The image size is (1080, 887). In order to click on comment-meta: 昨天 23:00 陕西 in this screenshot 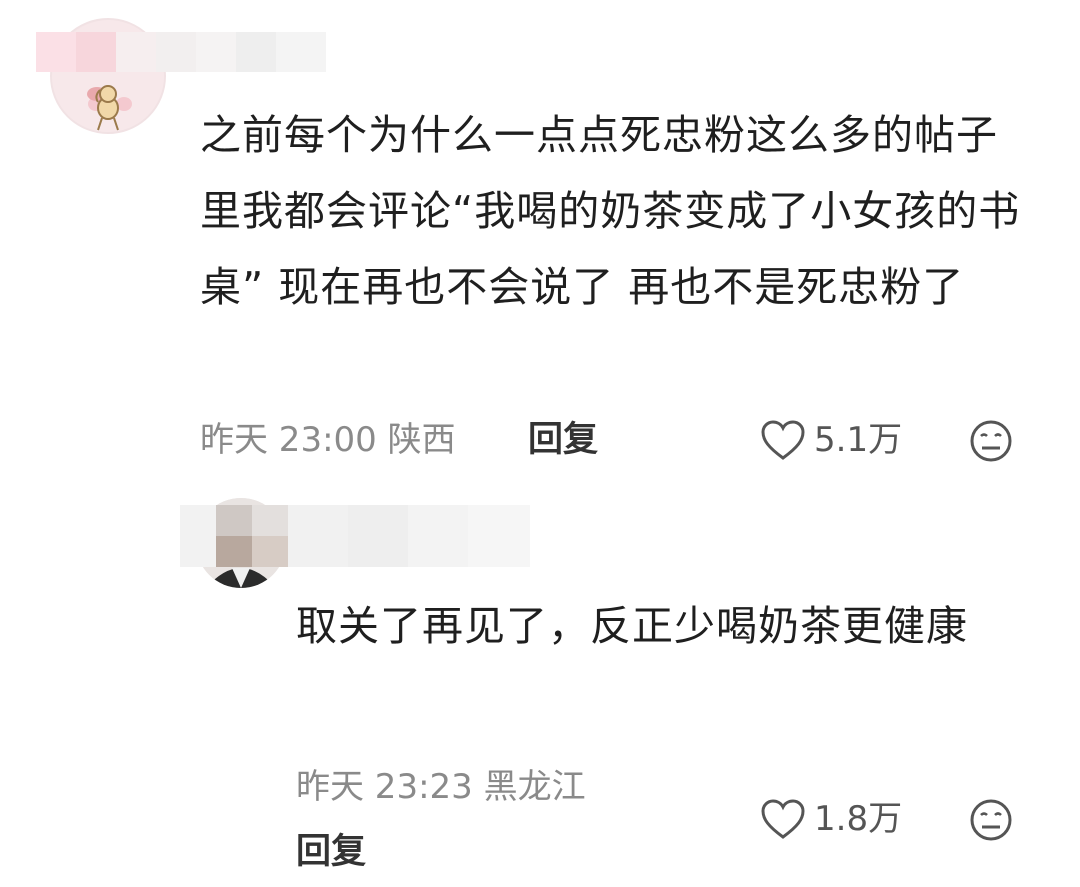, I will do `click(328, 440)`.